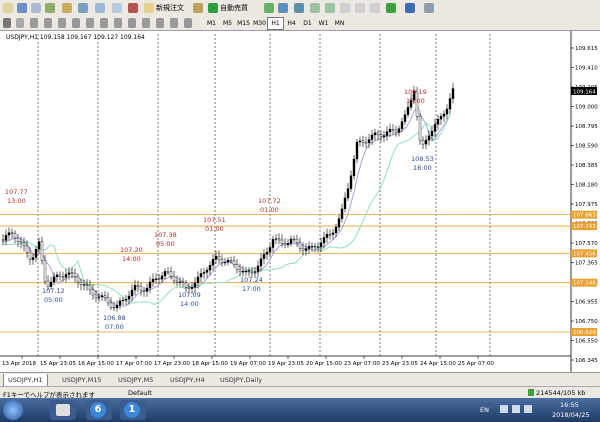  What do you see at coordinates (484, 410) in the screenshot?
I see `language-indicator: EN` at bounding box center [484, 410].